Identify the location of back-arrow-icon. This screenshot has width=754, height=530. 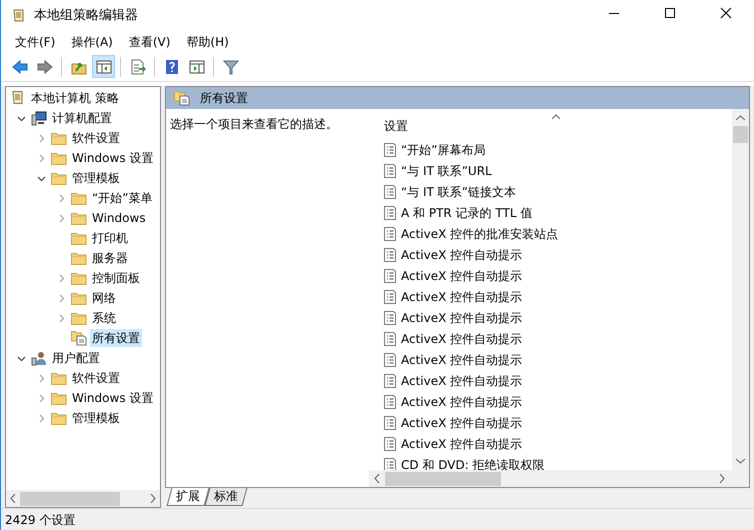
(20, 66).